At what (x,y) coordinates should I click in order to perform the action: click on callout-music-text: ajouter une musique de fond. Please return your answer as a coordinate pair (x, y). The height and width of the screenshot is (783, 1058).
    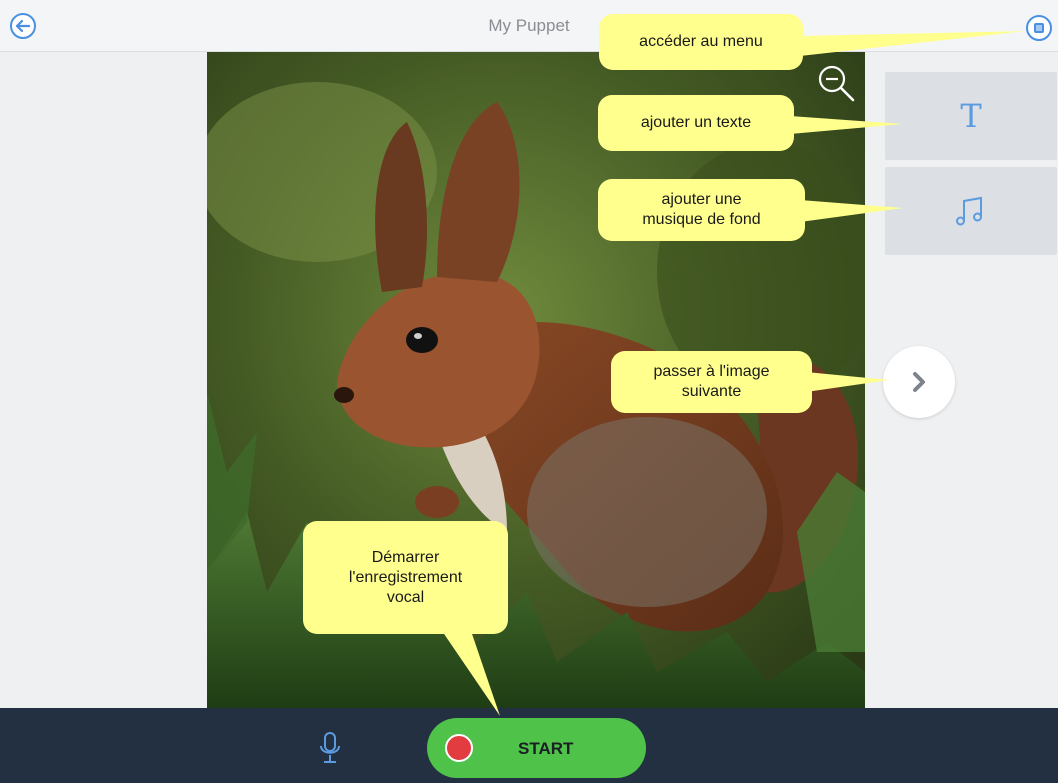
    Looking at the image, I should click on (701, 209).